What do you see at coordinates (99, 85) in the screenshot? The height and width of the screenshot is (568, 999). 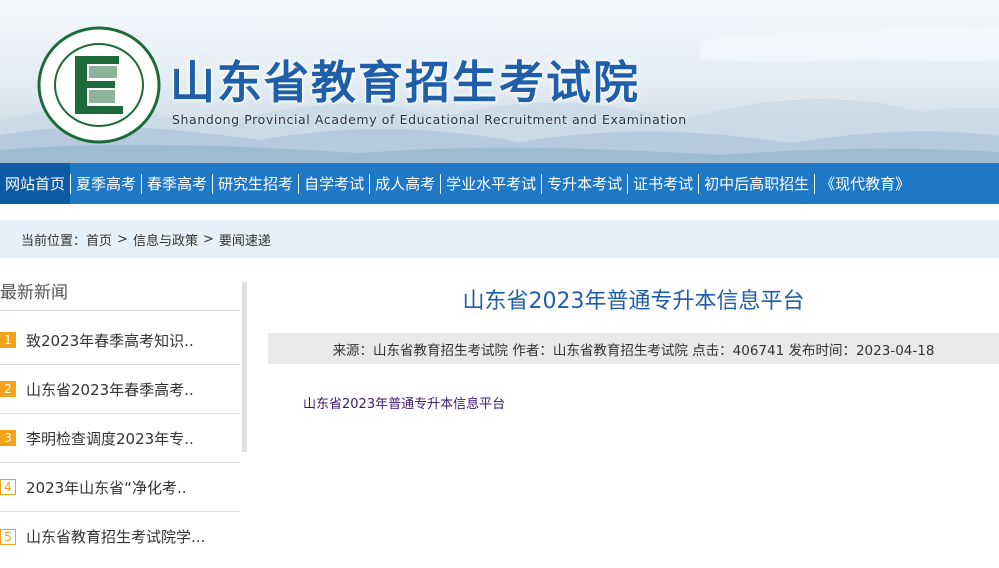 I see `academy-logo` at bounding box center [99, 85].